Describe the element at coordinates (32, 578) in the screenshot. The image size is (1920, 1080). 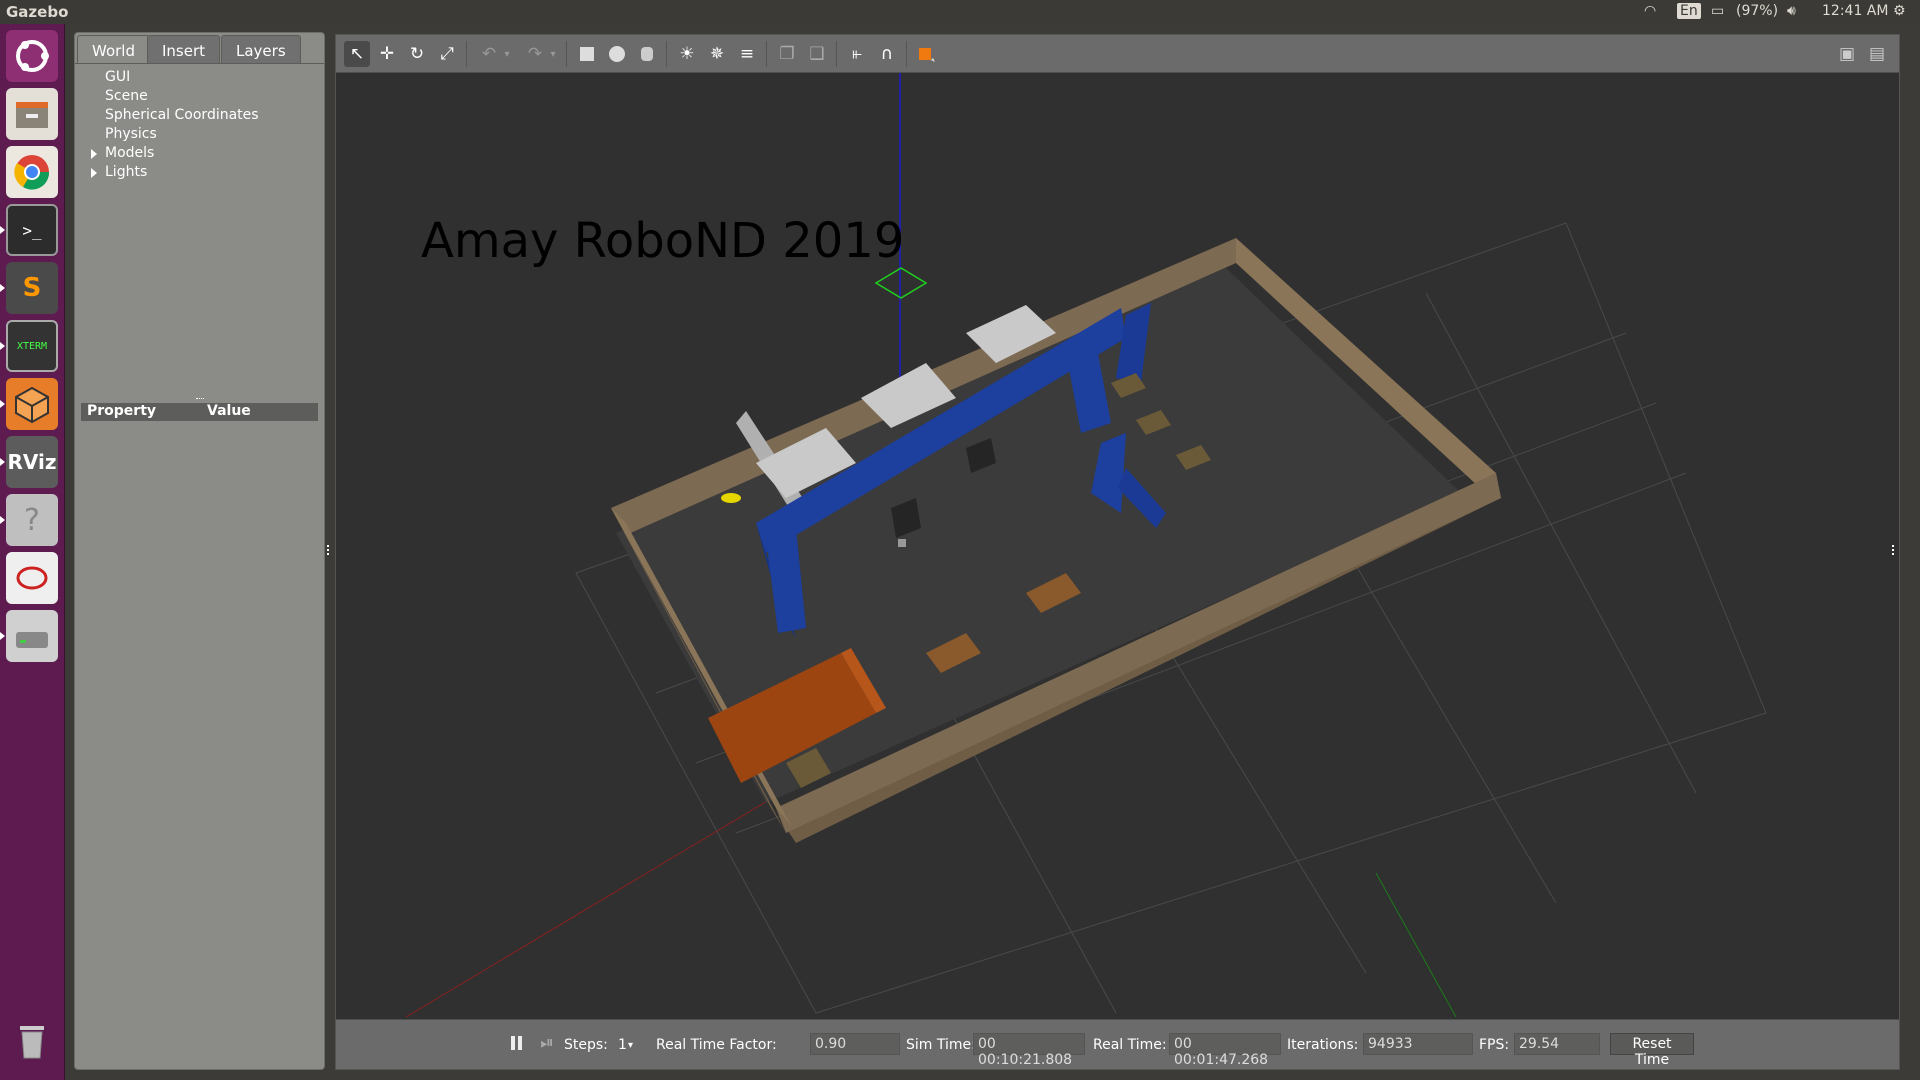
I see `ebook-viewer-icon` at that location.